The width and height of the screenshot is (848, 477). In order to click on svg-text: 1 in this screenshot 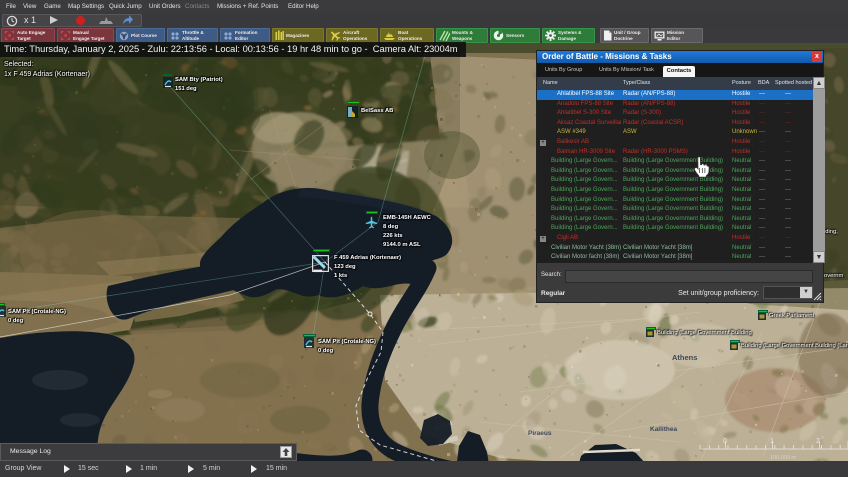, I will do `click(772, 441)`.